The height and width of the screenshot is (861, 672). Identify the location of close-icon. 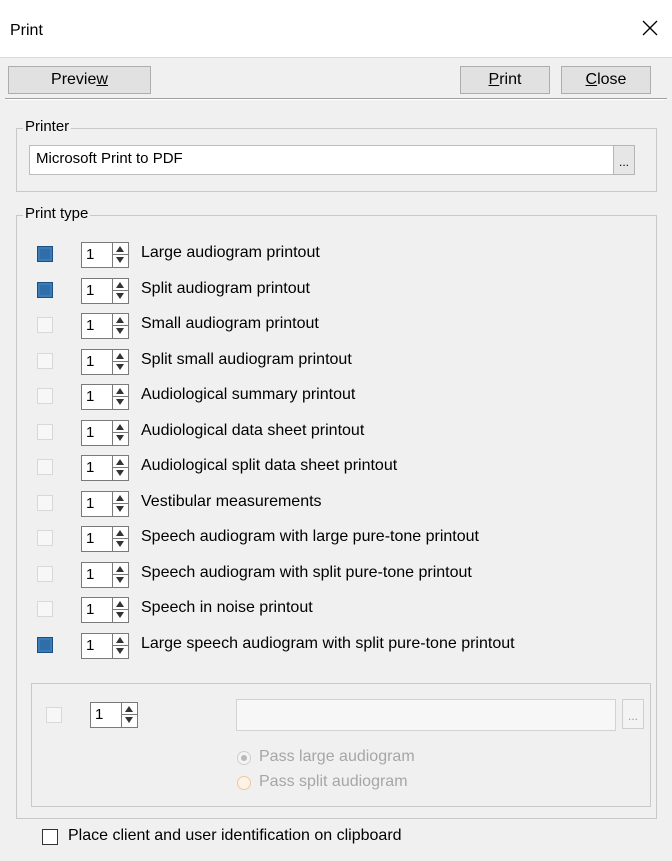
(650, 28).